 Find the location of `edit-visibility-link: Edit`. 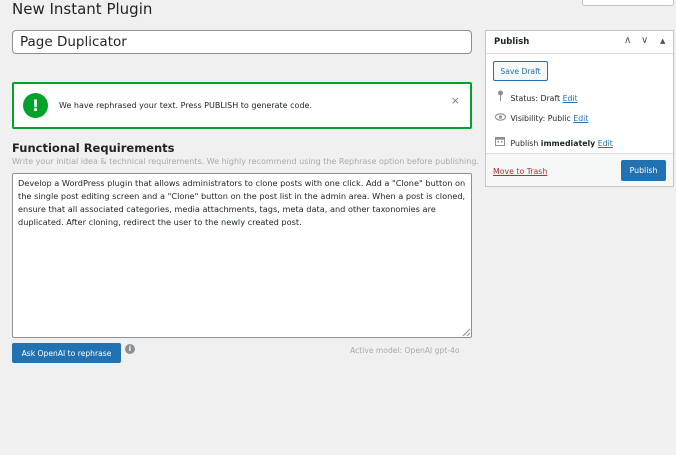

edit-visibility-link: Edit is located at coordinates (580, 118).